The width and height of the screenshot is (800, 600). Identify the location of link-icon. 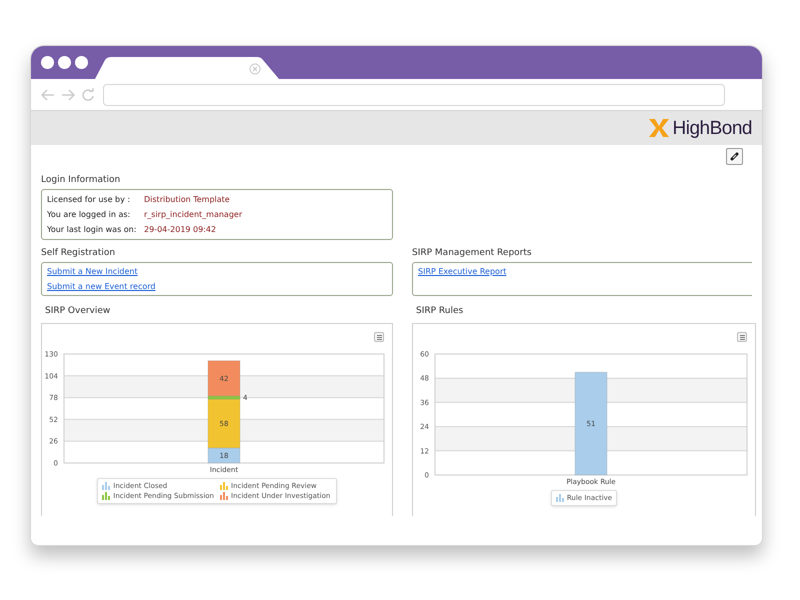
(734, 156).